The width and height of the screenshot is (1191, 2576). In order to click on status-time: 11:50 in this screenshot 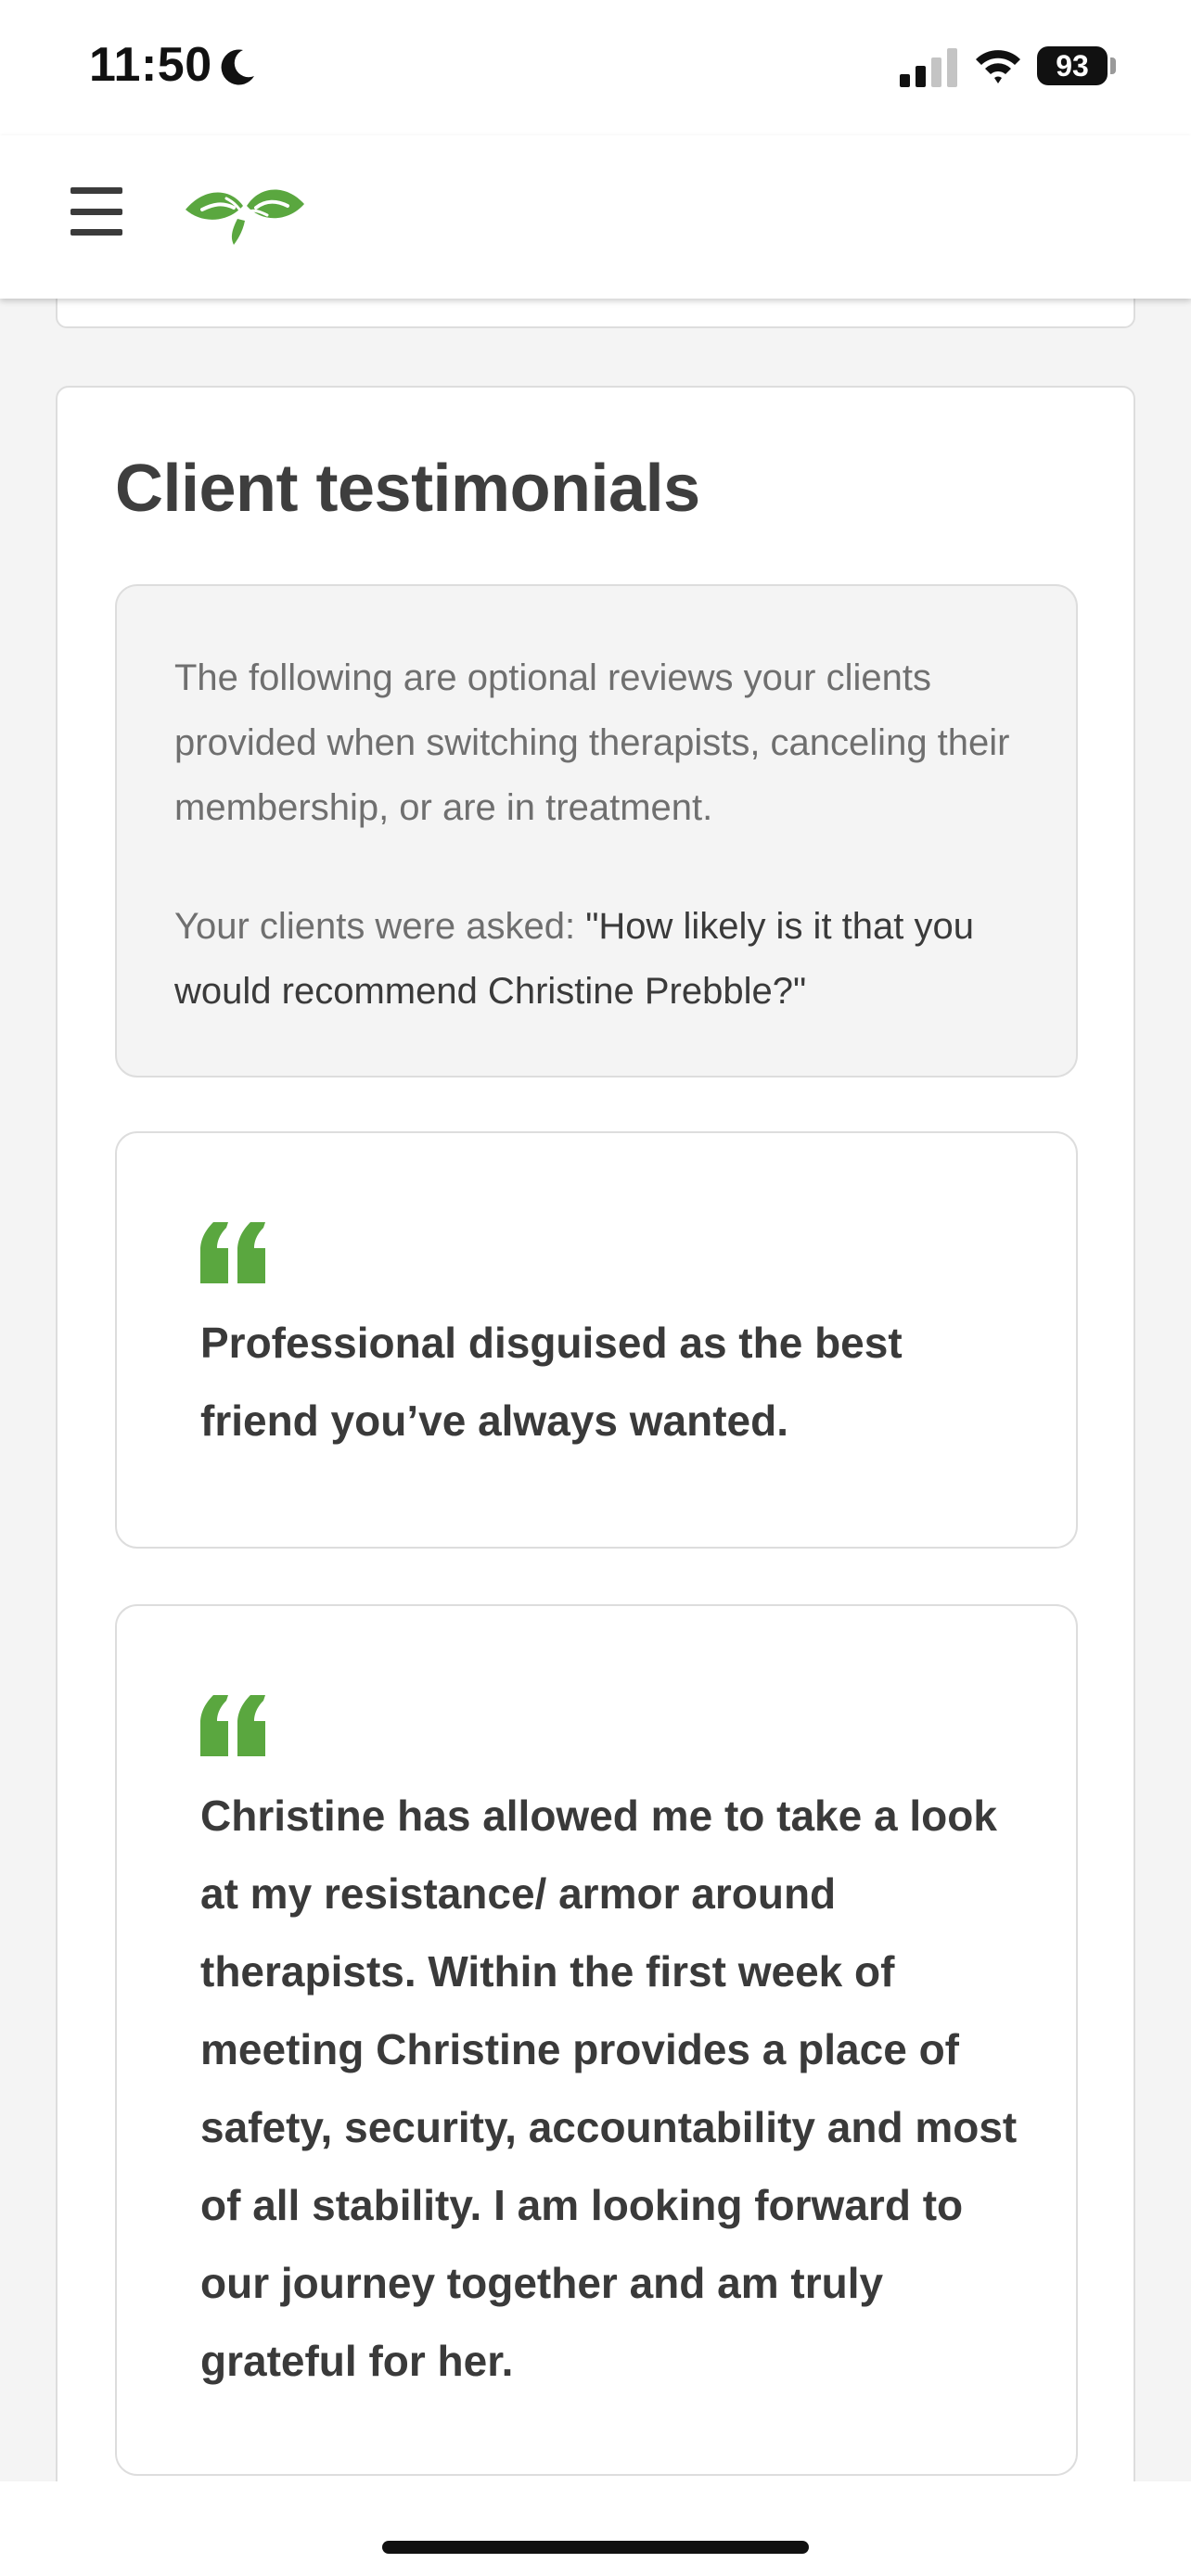, I will do `click(151, 65)`.